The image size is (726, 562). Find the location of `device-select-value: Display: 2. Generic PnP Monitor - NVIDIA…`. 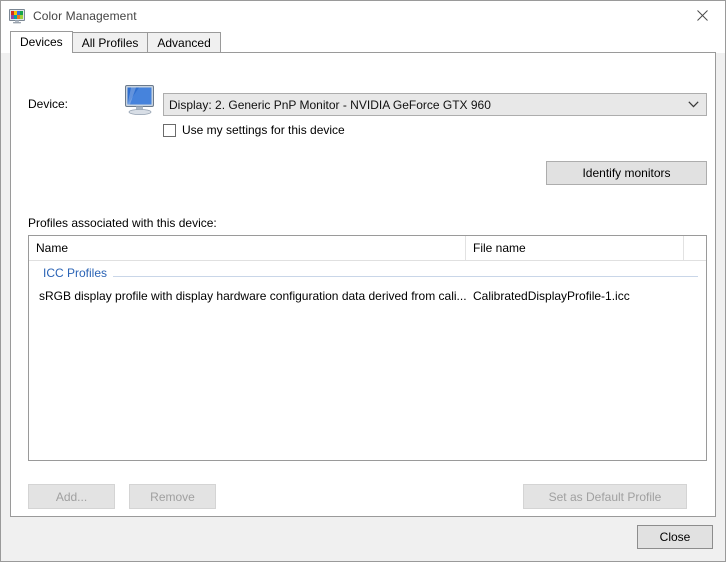

device-select-value: Display: 2. Generic PnP Monitor - NVIDIA… is located at coordinates (330, 104).